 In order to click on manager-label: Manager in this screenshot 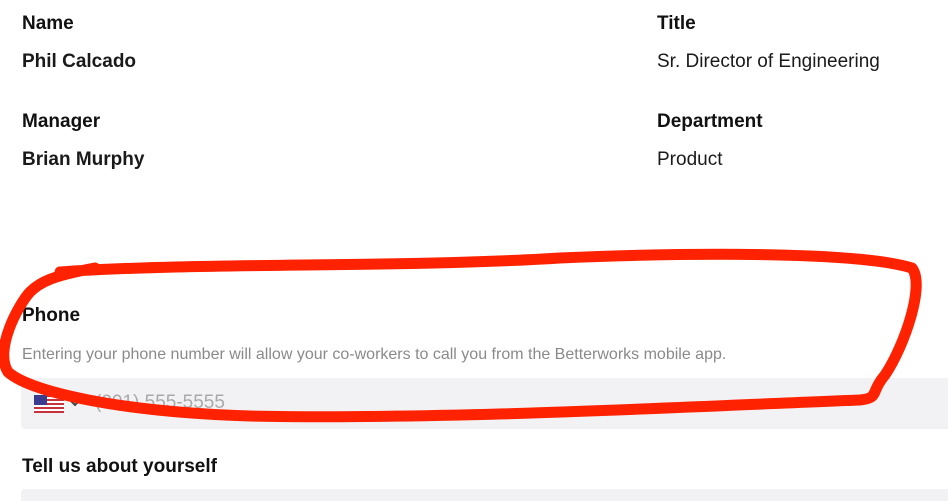, I will do `click(61, 121)`.